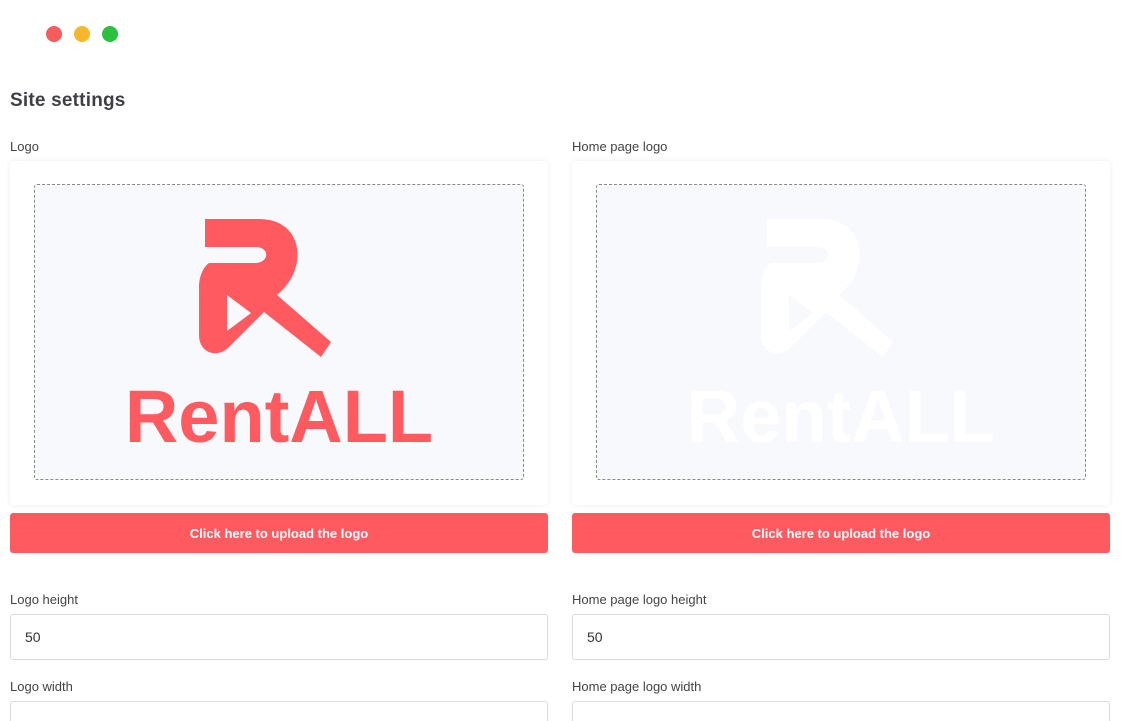 Image resolution: width=1124 pixels, height=721 pixels. I want to click on home-logo-height-input: 50, so click(841, 637).